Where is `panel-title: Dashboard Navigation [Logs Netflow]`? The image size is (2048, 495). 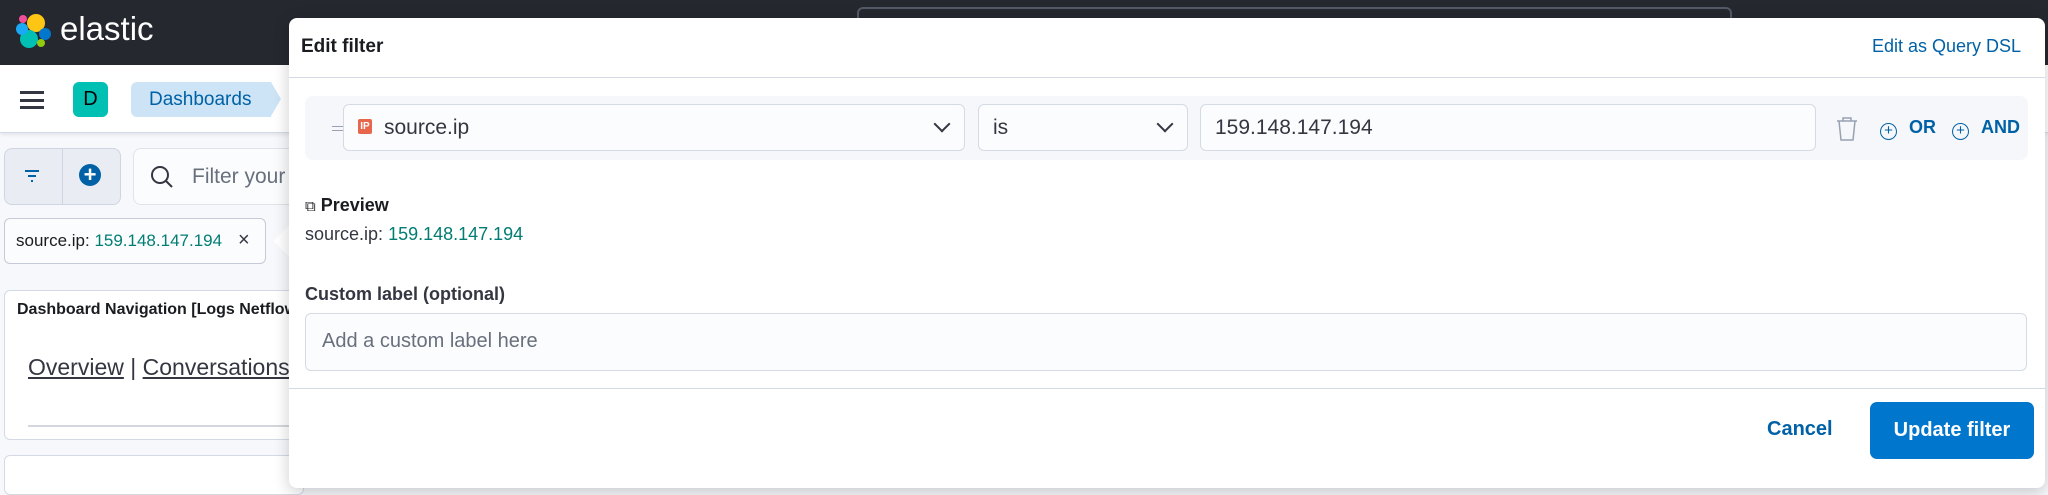 panel-title: Dashboard Navigation [Logs Netflow] is located at coordinates (160, 309).